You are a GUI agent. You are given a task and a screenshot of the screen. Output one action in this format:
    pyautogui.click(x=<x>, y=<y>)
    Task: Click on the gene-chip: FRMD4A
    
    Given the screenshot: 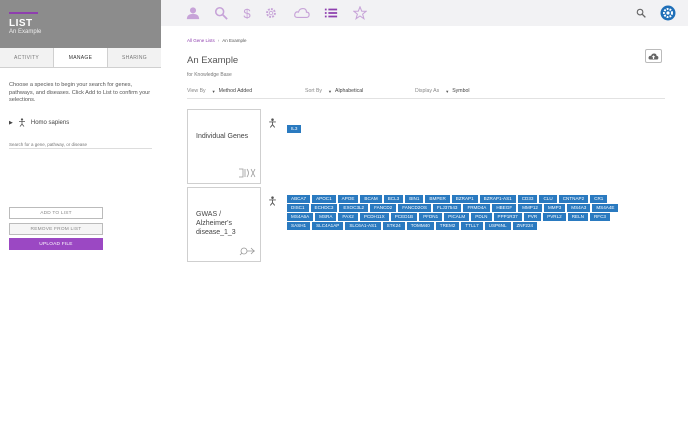 What is the action you would take?
    pyautogui.click(x=477, y=208)
    